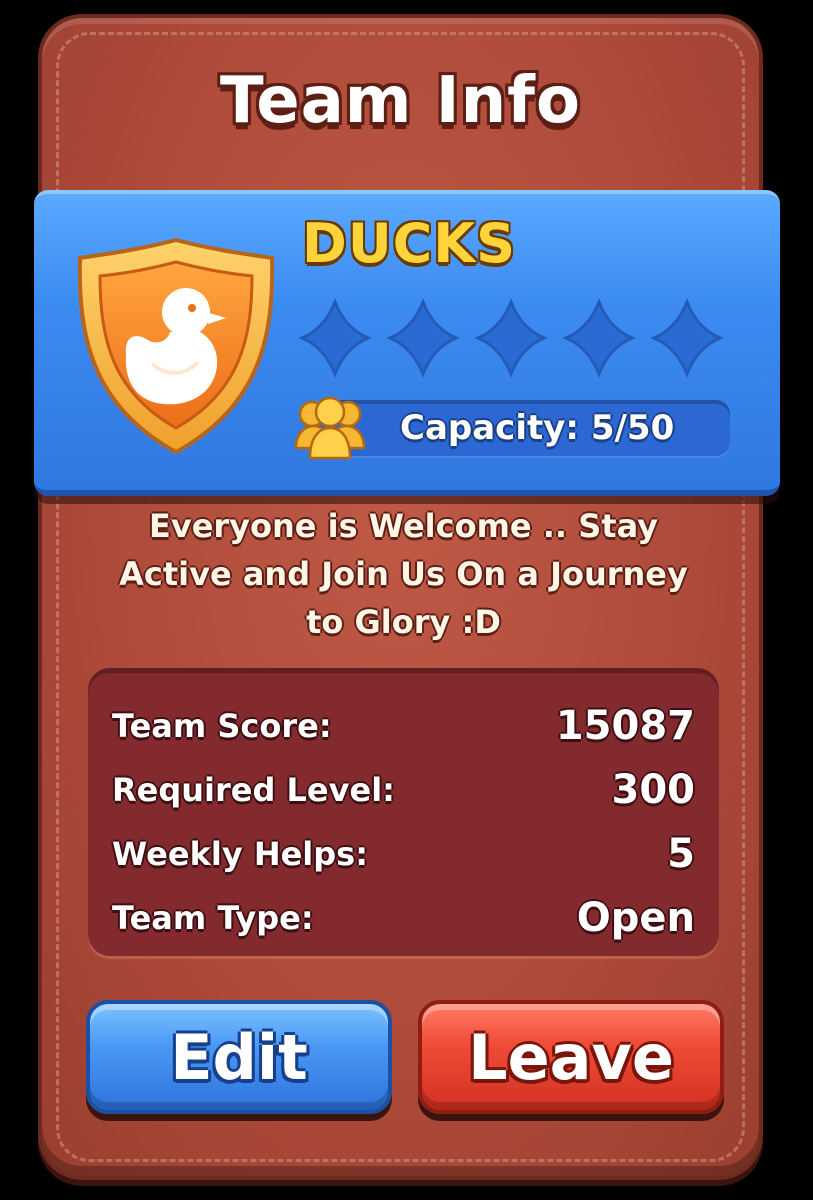 The width and height of the screenshot is (813, 1200). Describe the element at coordinates (403, 726) in the screenshot. I see `stat-row-team-score: Team Score: 15087` at that location.